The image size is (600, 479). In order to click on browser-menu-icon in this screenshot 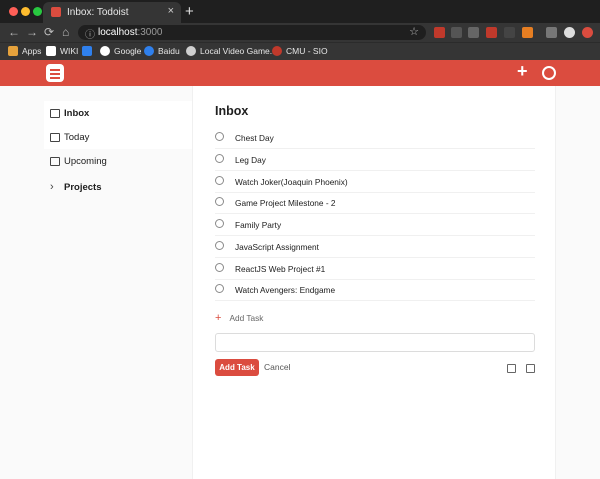, I will do `click(587, 32)`.